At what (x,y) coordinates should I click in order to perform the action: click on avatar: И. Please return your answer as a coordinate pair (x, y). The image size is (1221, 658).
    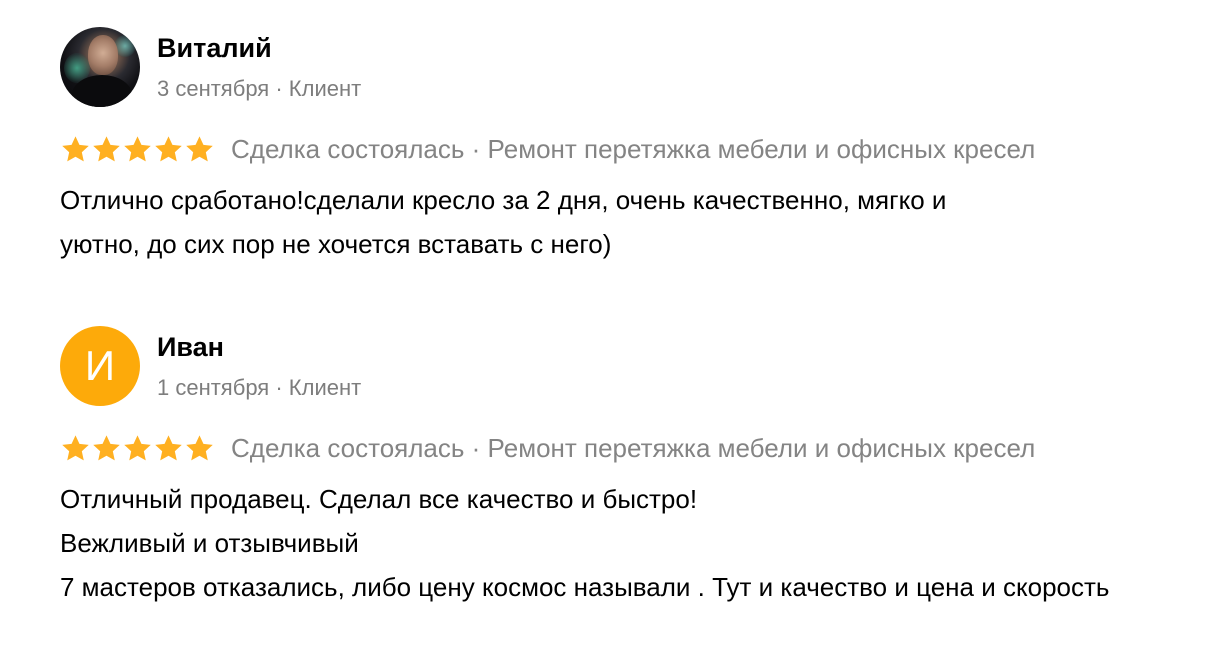
    Looking at the image, I should click on (100, 366).